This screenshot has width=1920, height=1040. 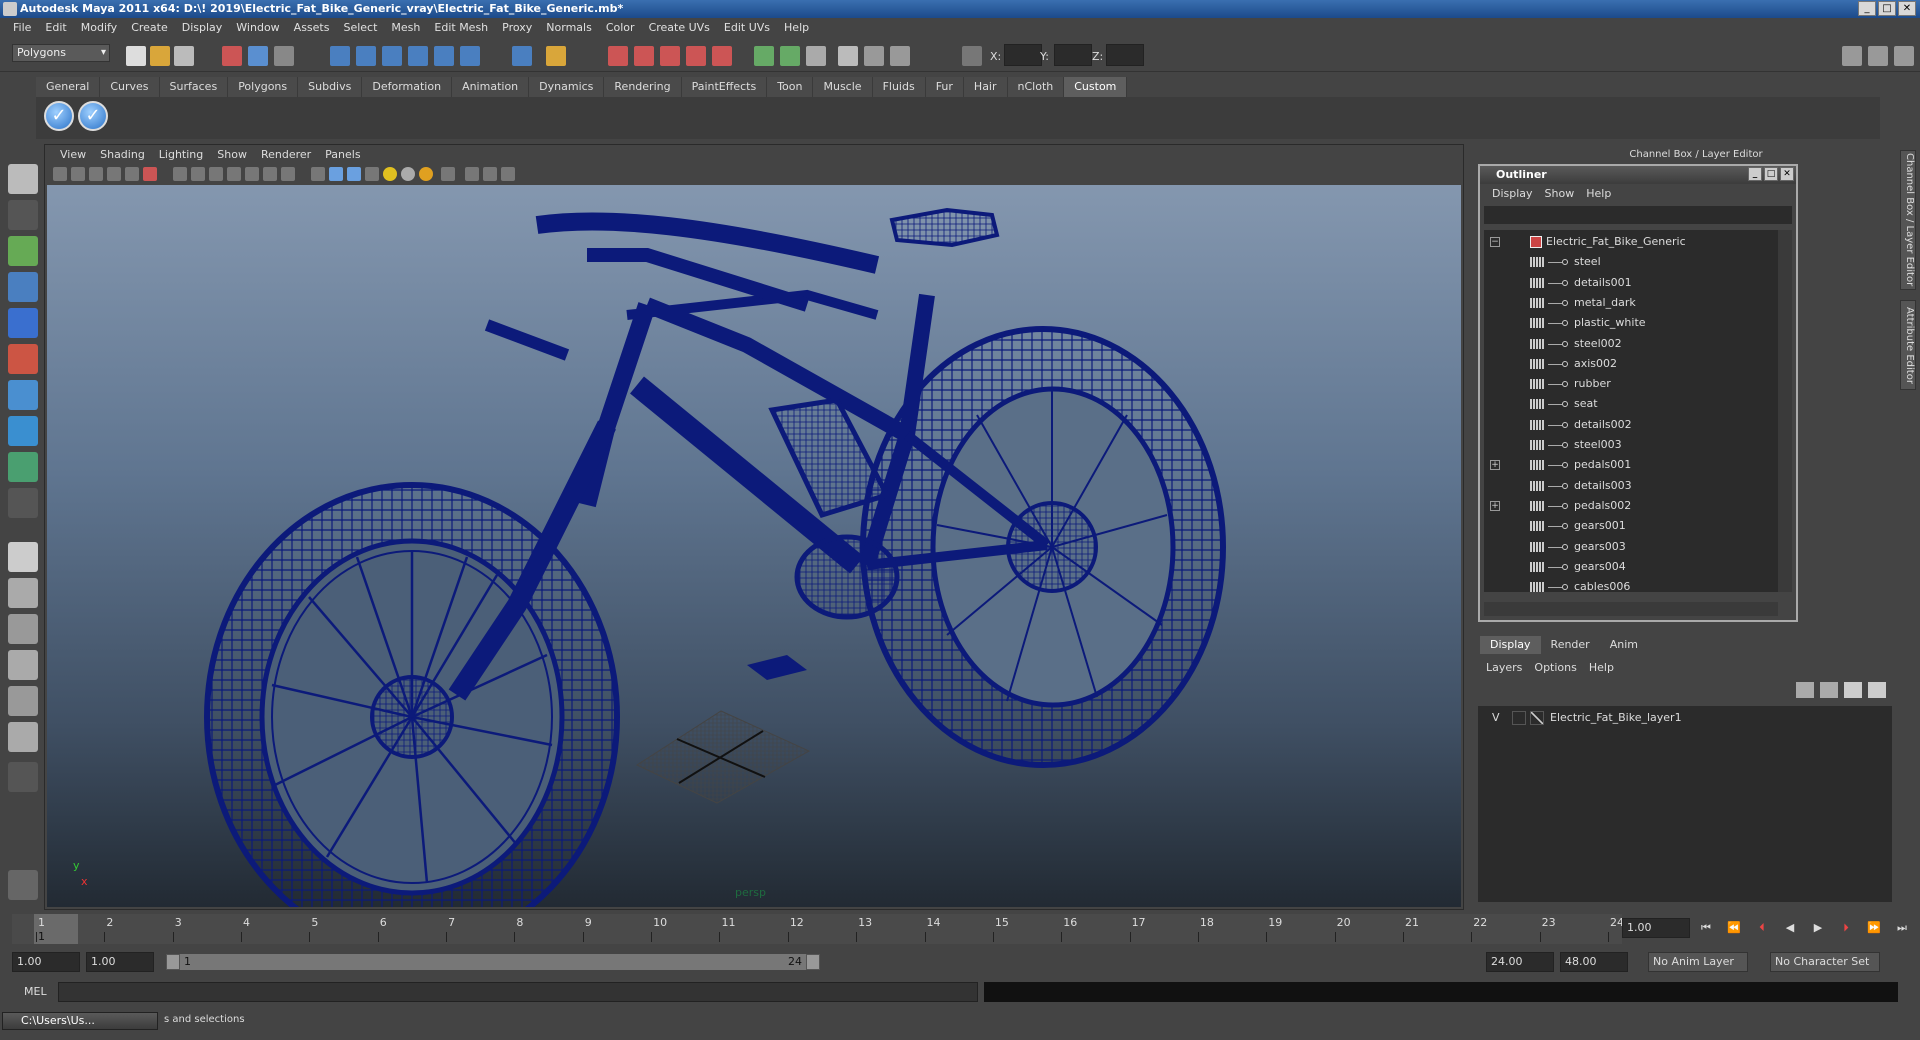 What do you see at coordinates (1631, 262) in the screenshot?
I see `outliner-item: steel` at bounding box center [1631, 262].